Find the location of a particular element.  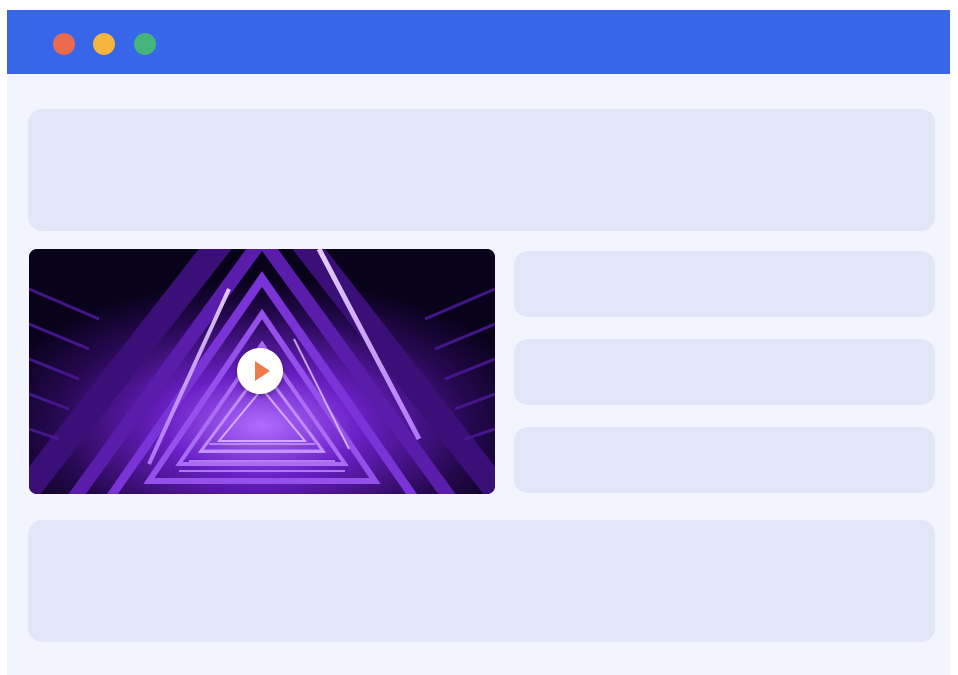

maximize-window-button is located at coordinates (145, 44).